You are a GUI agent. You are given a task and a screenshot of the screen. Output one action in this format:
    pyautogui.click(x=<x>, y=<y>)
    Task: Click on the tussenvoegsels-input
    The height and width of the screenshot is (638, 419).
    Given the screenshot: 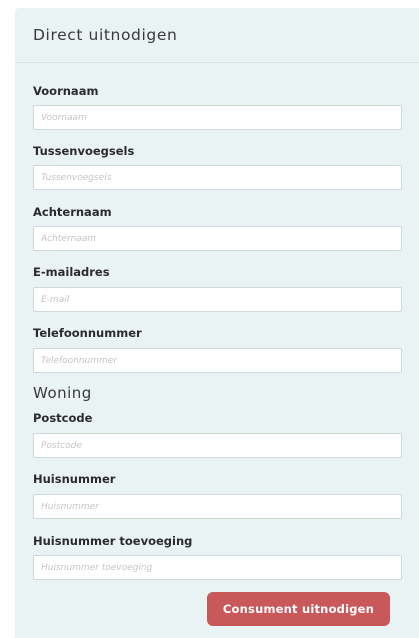 What is the action you would take?
    pyautogui.click(x=217, y=177)
    